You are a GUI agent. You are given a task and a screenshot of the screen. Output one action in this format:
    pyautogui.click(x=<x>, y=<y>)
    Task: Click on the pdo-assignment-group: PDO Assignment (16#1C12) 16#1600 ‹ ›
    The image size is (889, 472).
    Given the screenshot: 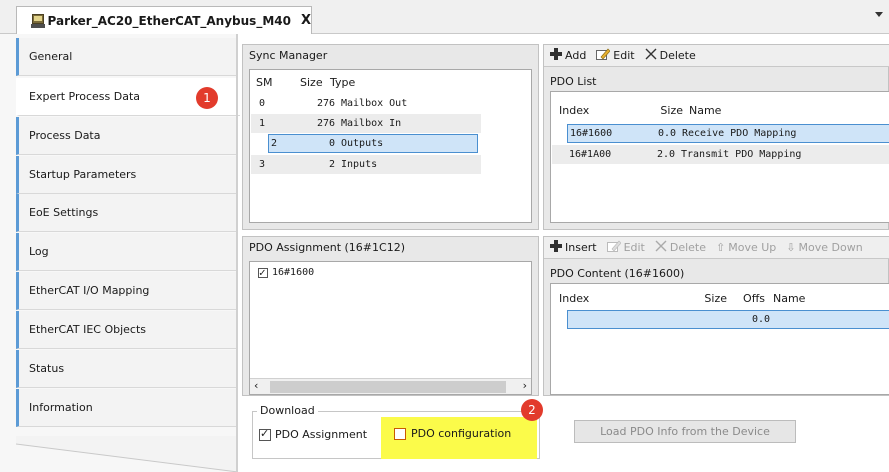 What is the action you would take?
    pyautogui.click(x=390, y=316)
    